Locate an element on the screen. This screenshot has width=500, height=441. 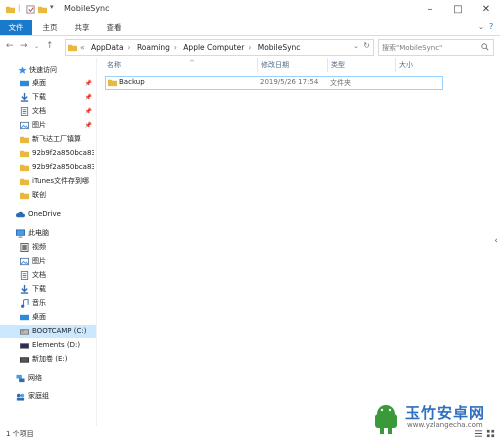
up-icon: ↑ is located at coordinates (50, 46).